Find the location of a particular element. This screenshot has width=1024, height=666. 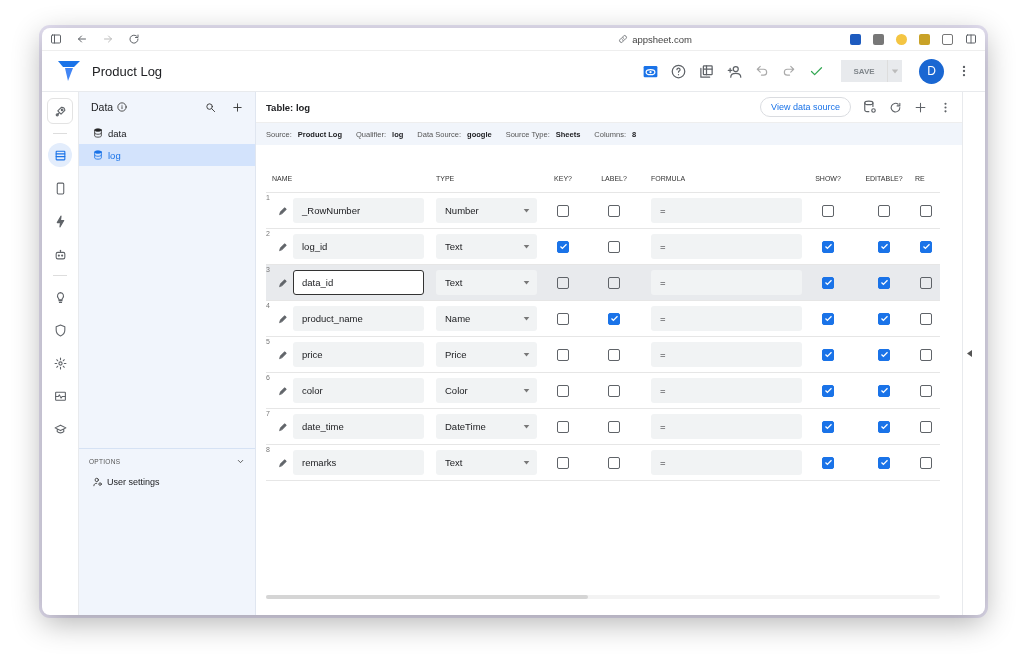

copy-icon is located at coordinates (706, 71).